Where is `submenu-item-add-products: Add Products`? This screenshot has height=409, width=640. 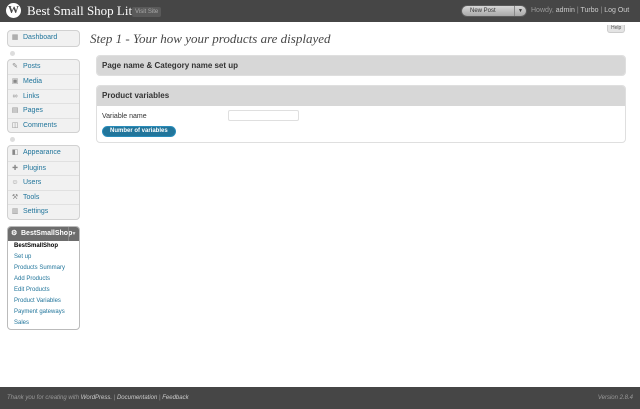 submenu-item-add-products: Add Products is located at coordinates (43, 279).